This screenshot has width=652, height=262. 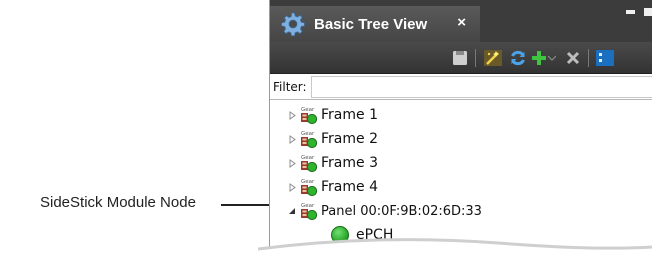 What do you see at coordinates (349, 187) in the screenshot?
I see `tree-node-label: Frame 4` at bounding box center [349, 187].